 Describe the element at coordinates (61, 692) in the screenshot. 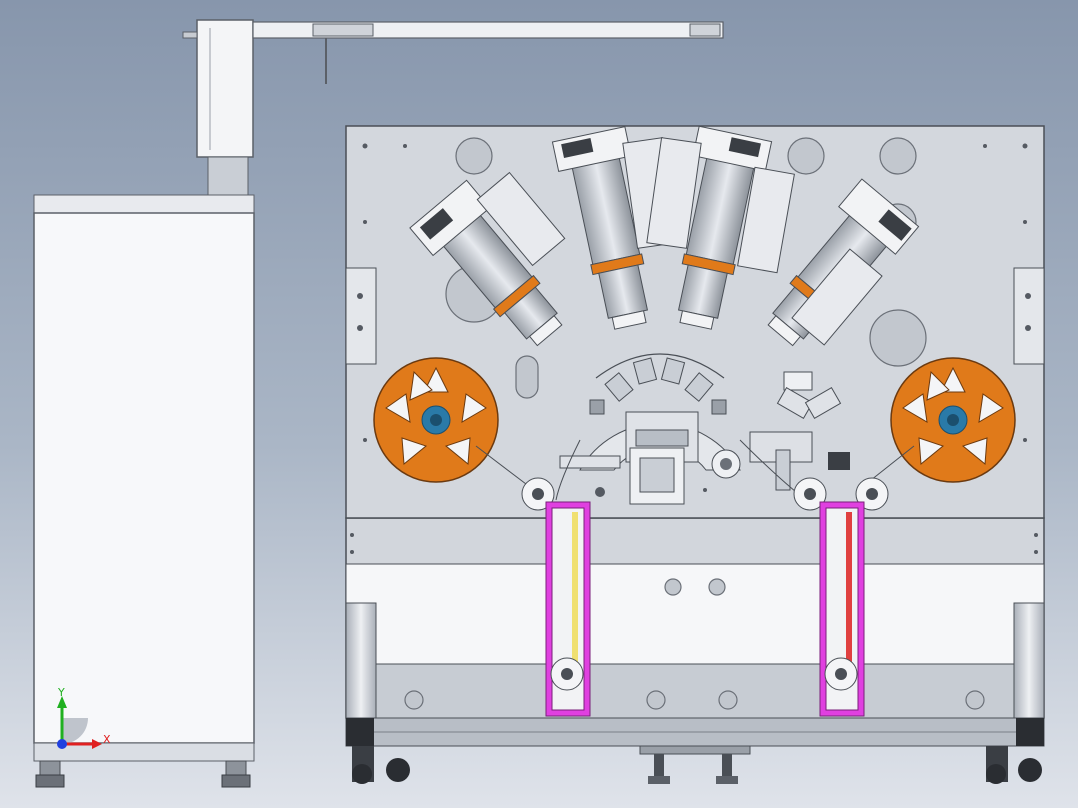

I see `y-axis-label: Y` at that location.